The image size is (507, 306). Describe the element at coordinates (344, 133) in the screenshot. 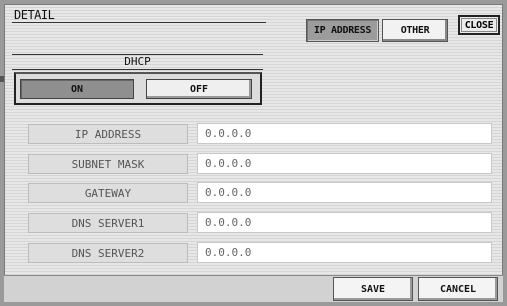

I see `ip-address-field: 0.0.0.0` at that location.